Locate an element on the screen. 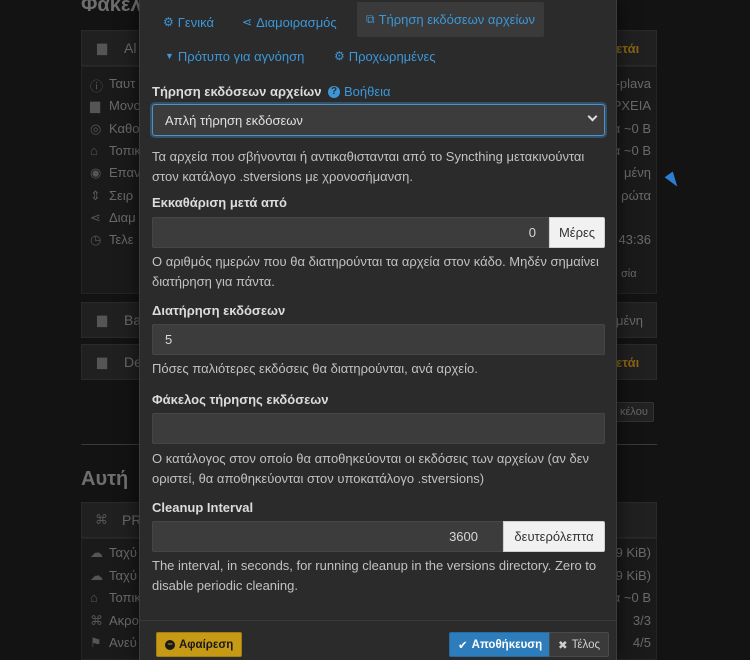 The width and height of the screenshot is (750, 660). help-link: ? Βοήθεια is located at coordinates (359, 91).